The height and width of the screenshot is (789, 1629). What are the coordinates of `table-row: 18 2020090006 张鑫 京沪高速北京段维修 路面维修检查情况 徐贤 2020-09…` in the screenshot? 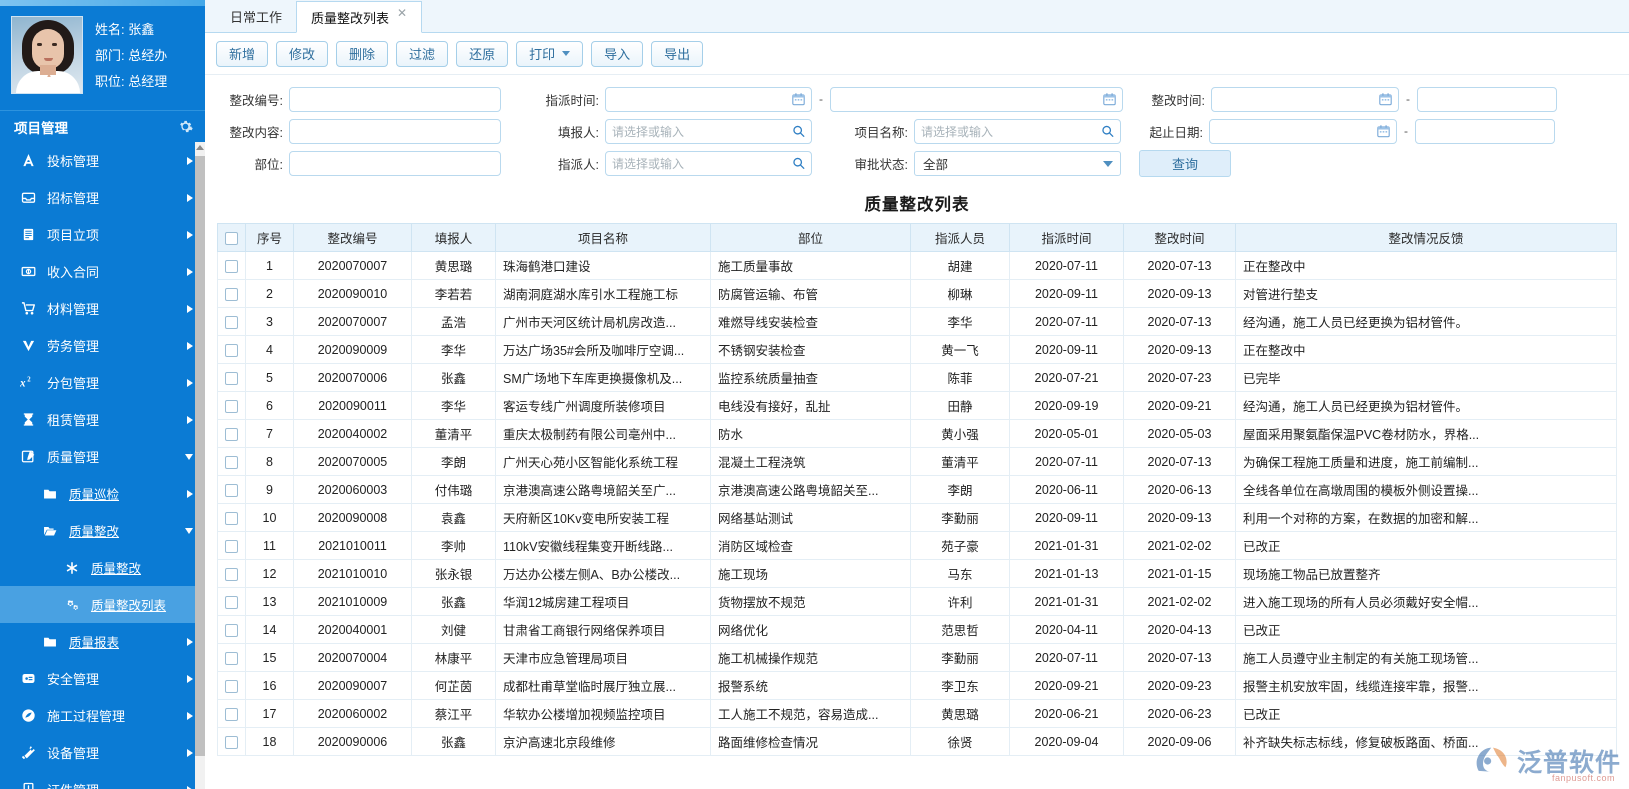 It's located at (917, 741).